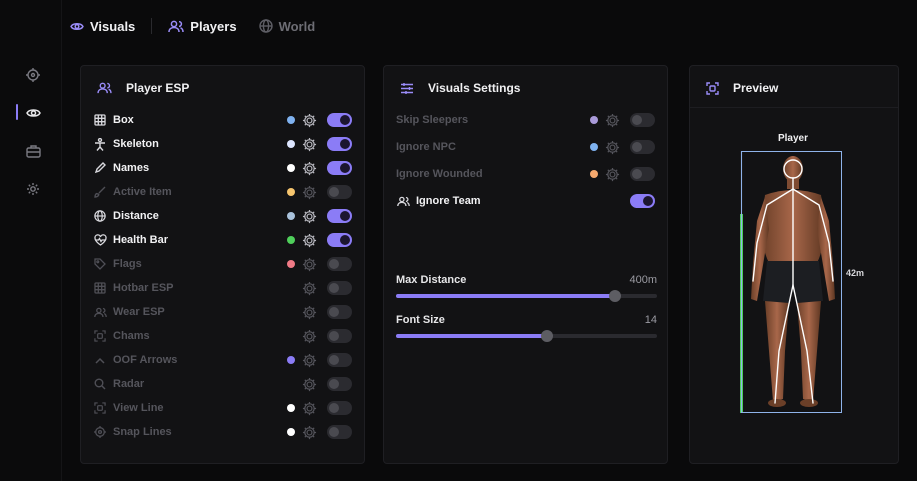  Describe the element at coordinates (525, 201) in the screenshot. I see `setting-row: Ignore Team` at that location.